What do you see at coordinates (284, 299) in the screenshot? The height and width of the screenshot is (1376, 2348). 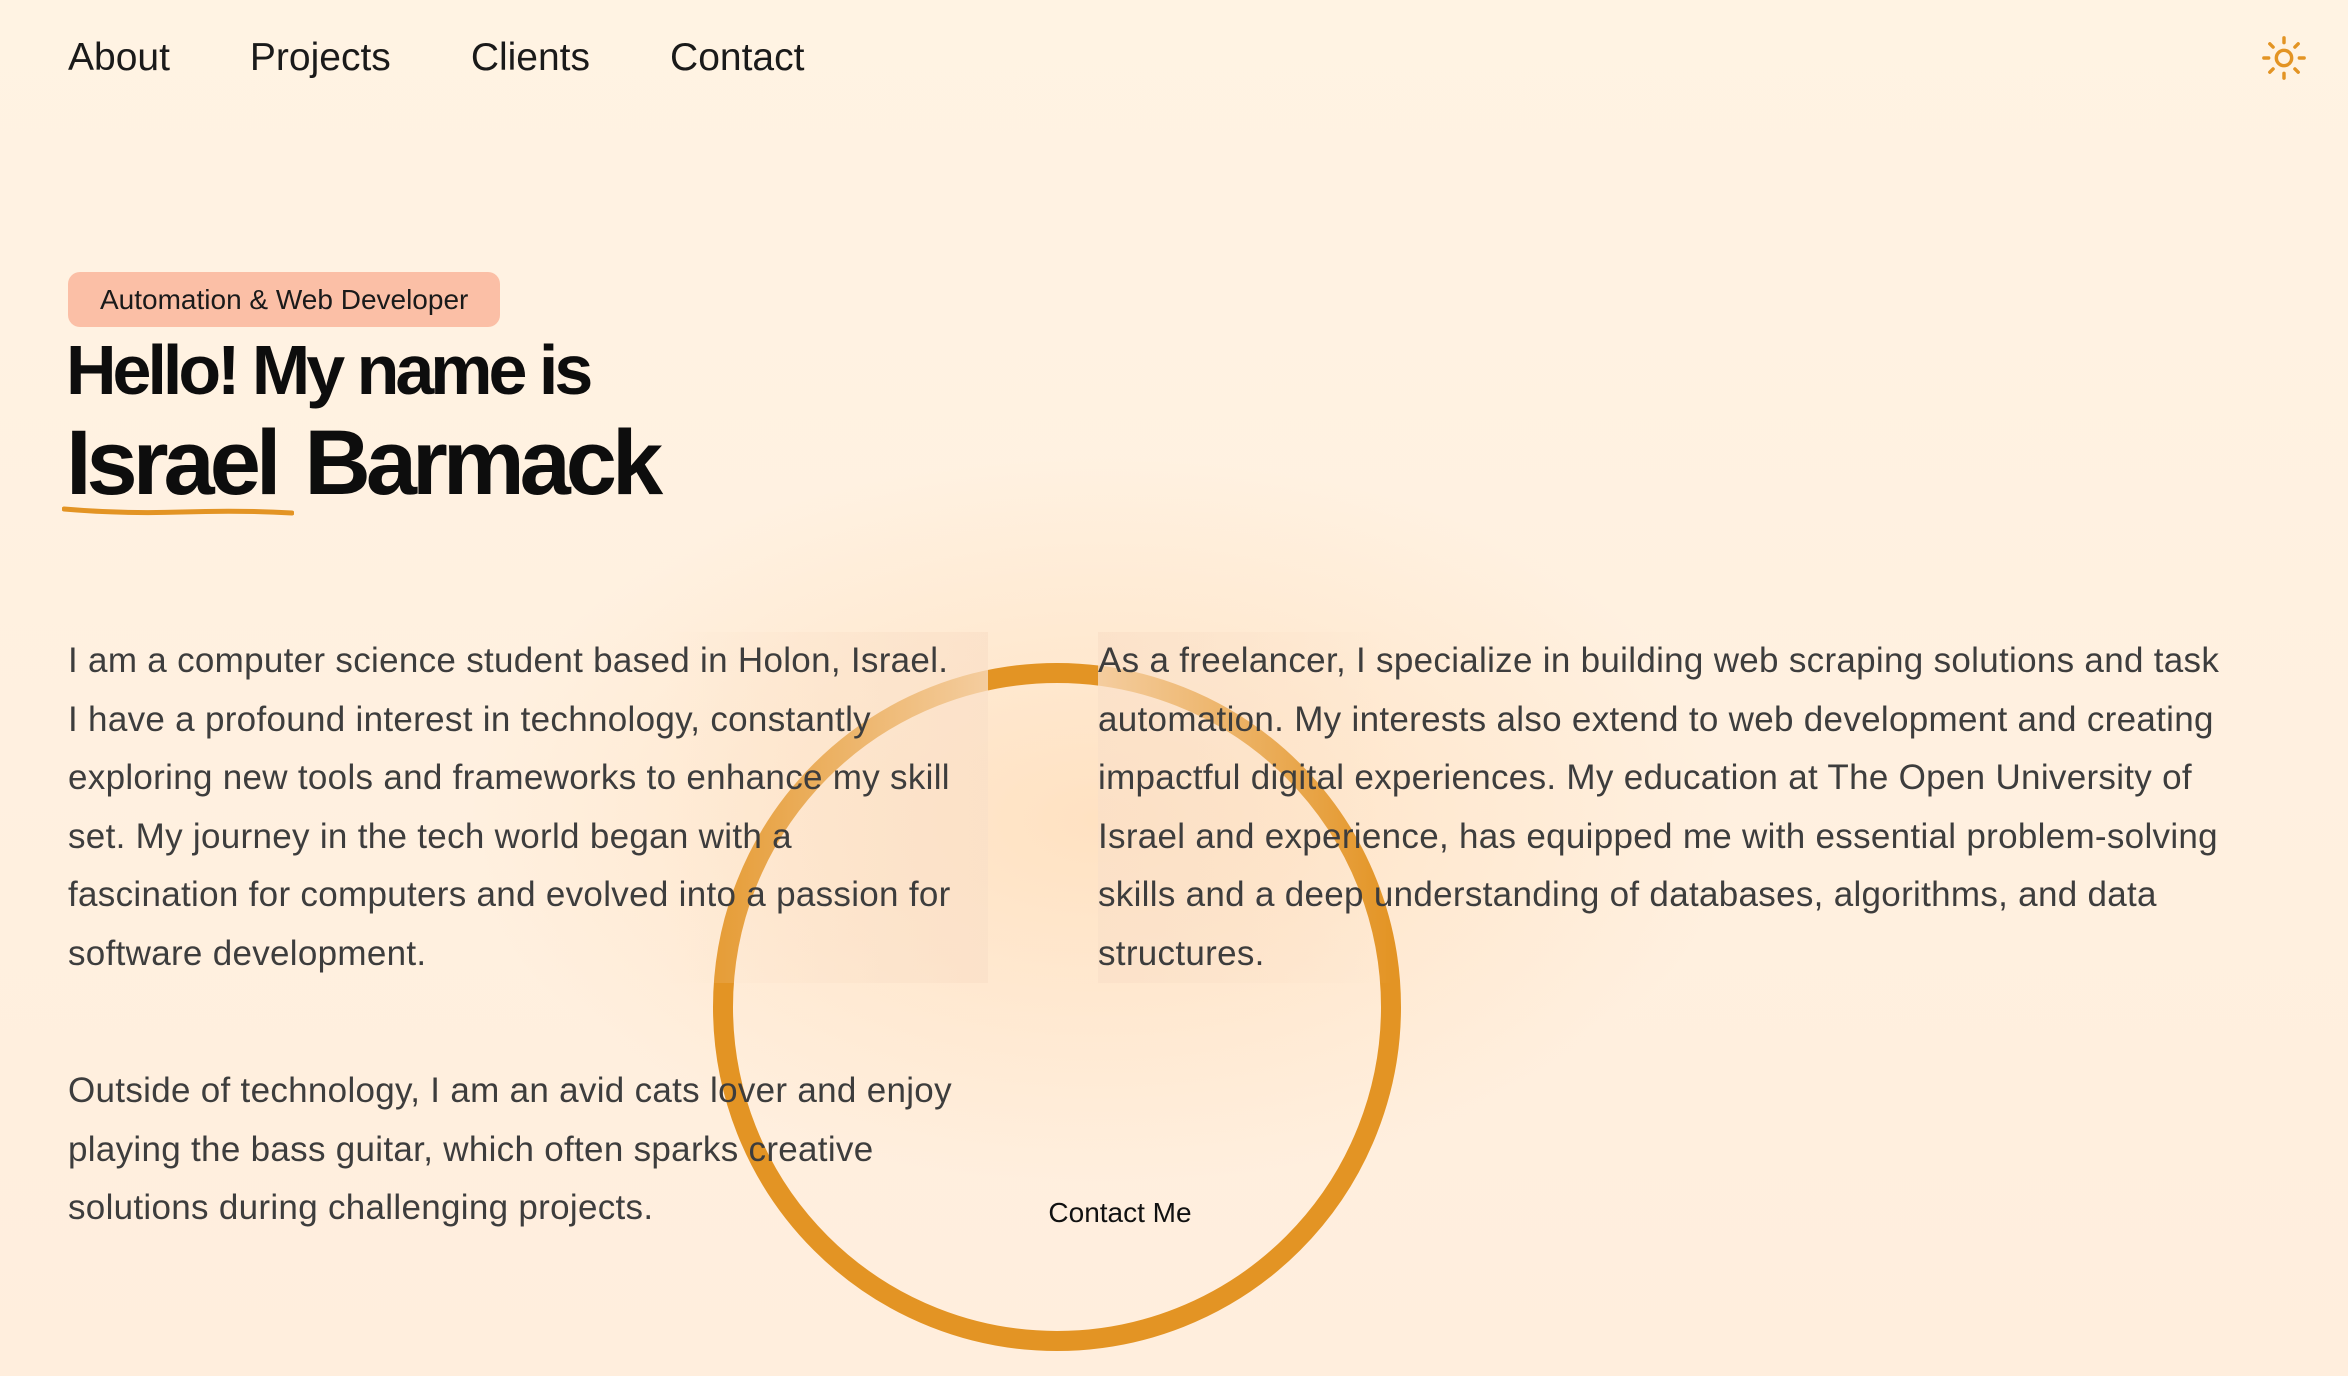 I see `role-badge: Automation & Web Developer` at bounding box center [284, 299].